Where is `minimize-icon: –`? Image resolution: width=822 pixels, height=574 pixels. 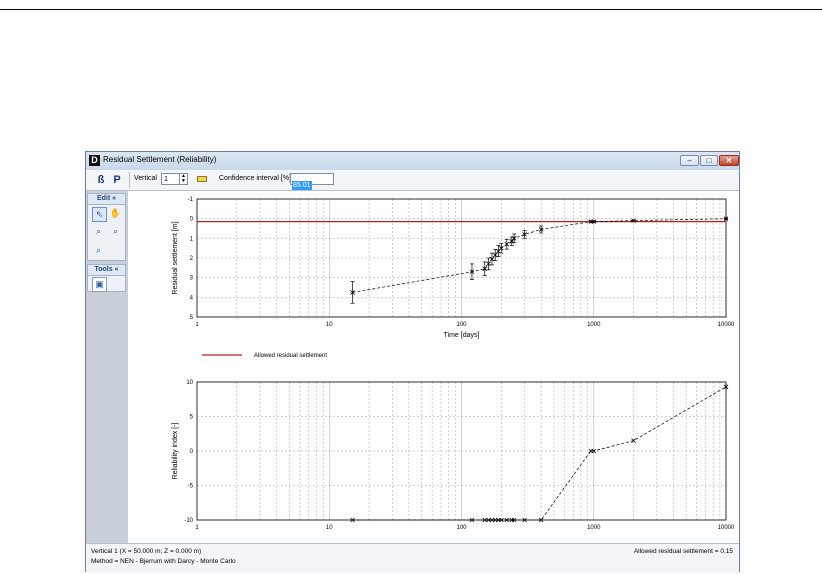 minimize-icon: – is located at coordinates (689, 160).